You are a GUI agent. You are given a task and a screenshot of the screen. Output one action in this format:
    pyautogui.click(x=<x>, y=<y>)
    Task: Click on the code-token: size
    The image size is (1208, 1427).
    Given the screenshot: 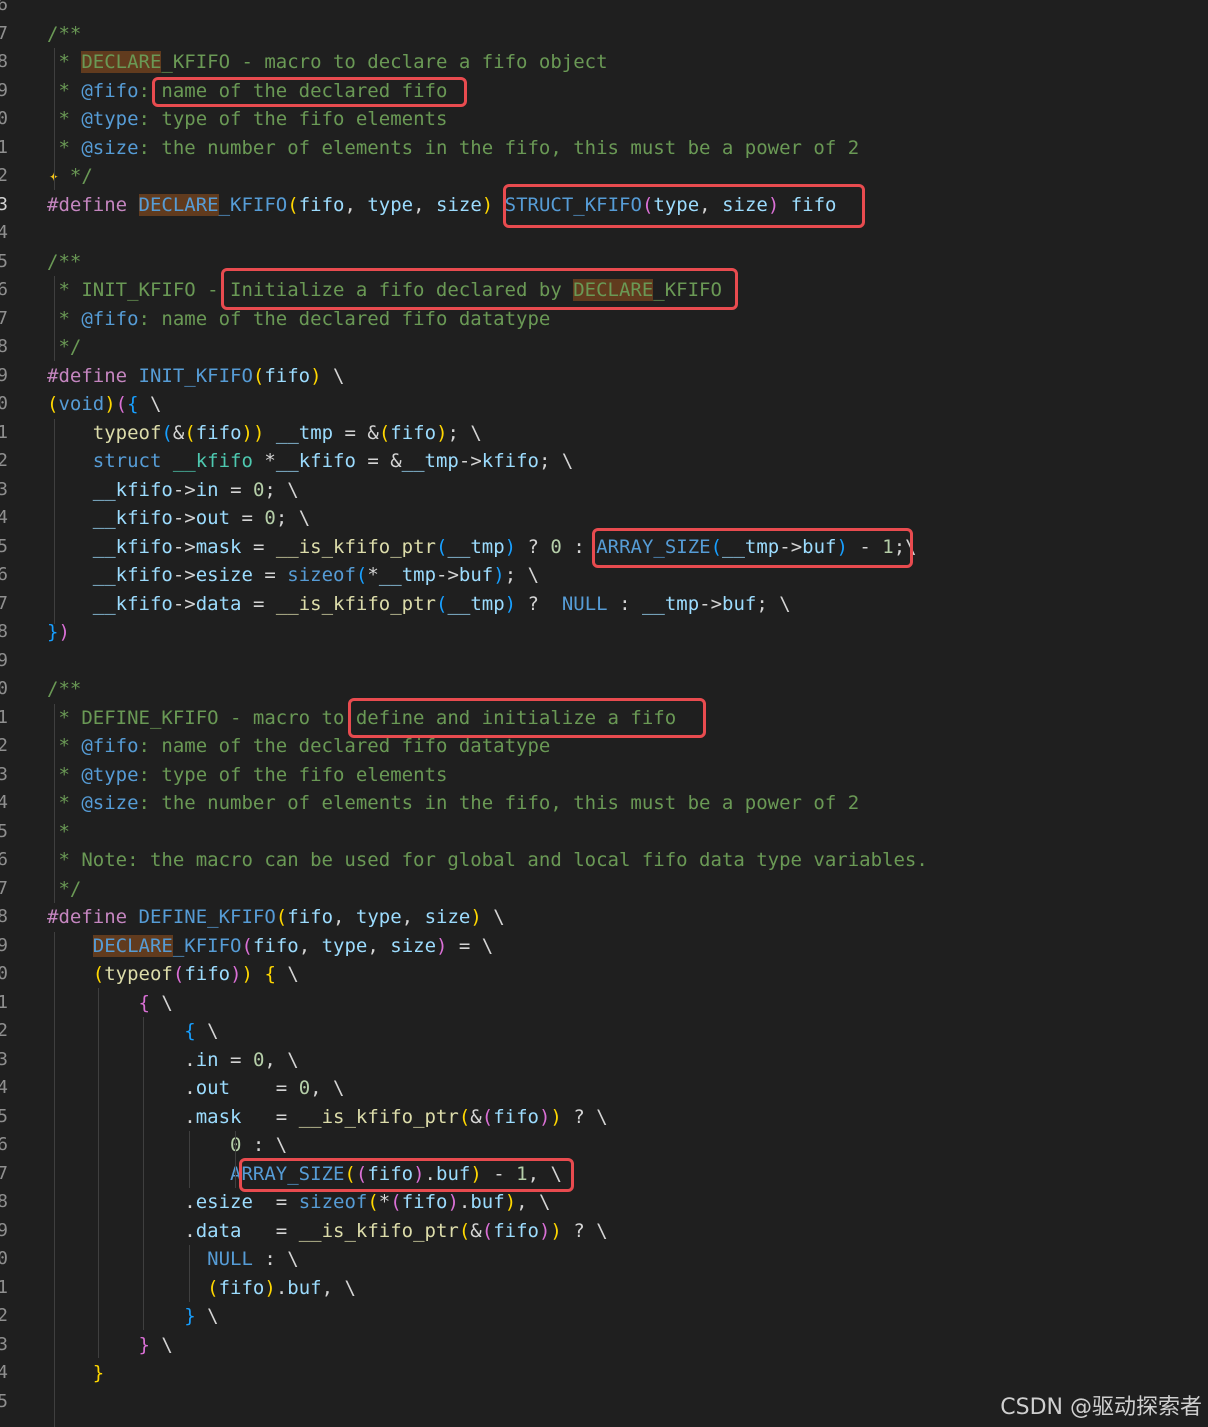 What is the action you would take?
    pyautogui.click(x=447, y=917)
    